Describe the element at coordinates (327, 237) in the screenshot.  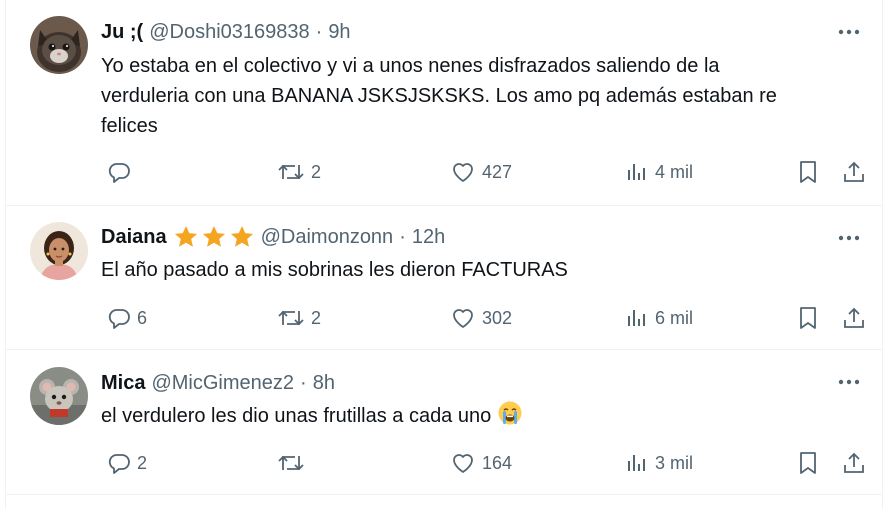
I see `user-handle: @Daimonzonn` at that location.